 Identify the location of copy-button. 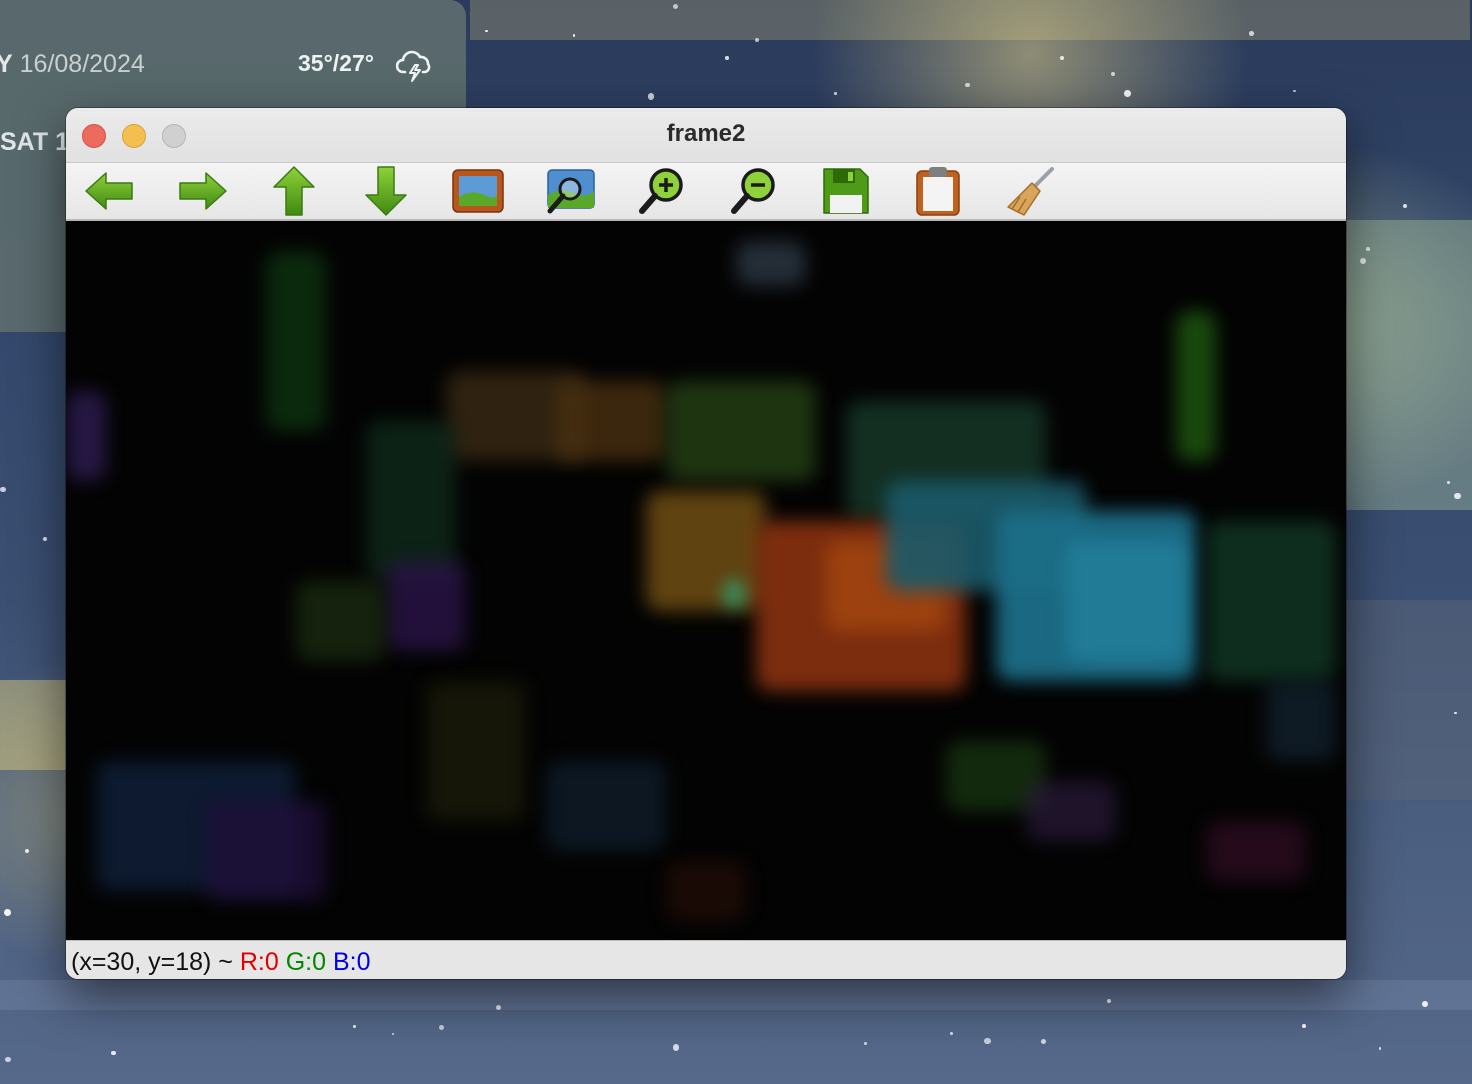
(938, 191).